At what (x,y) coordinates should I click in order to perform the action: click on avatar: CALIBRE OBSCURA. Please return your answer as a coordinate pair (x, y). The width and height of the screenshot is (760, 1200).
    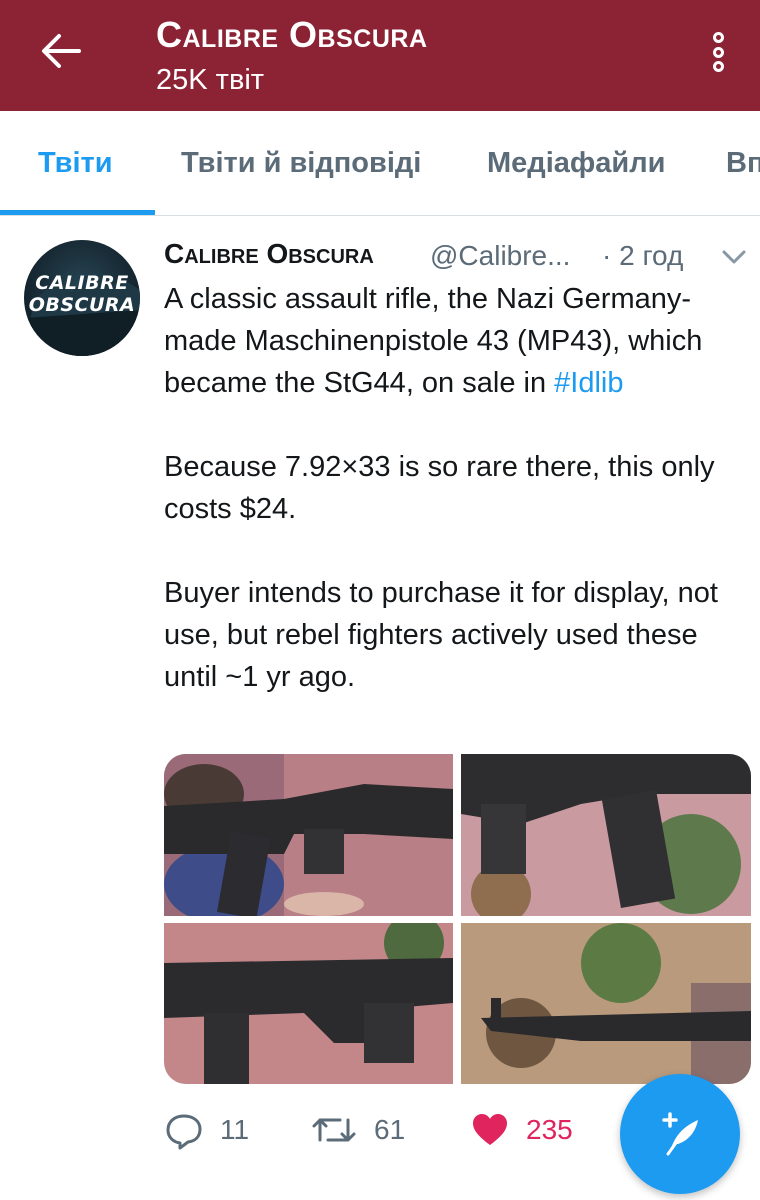
    Looking at the image, I should click on (82, 298).